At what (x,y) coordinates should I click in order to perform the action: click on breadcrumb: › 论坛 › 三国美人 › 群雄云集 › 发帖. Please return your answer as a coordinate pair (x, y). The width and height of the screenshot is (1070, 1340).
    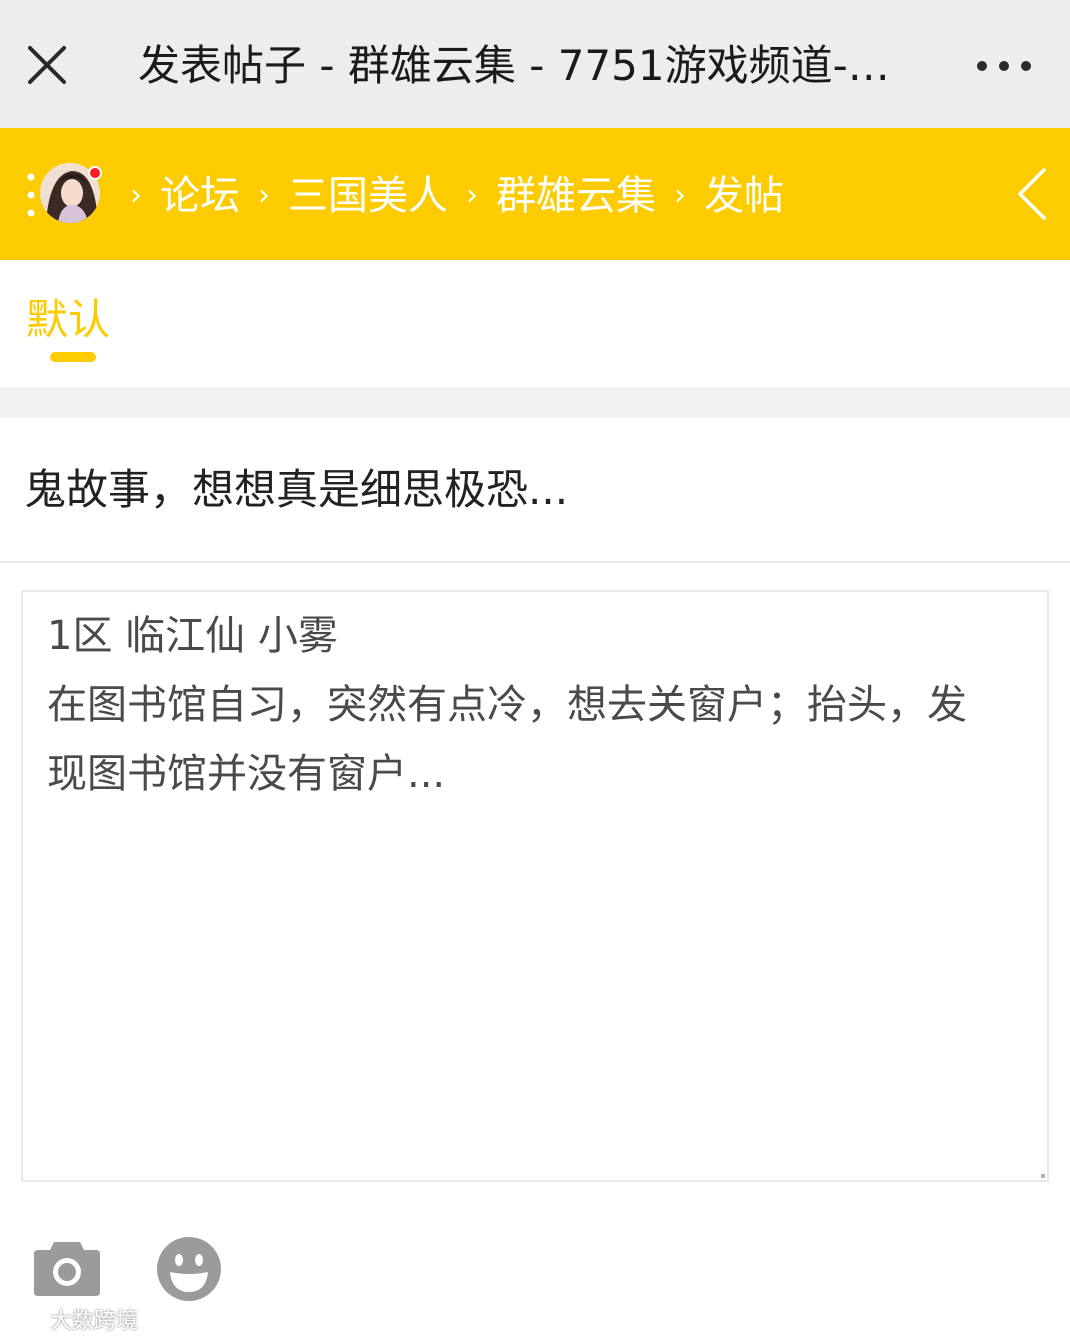
    Looking at the image, I should click on (448, 196).